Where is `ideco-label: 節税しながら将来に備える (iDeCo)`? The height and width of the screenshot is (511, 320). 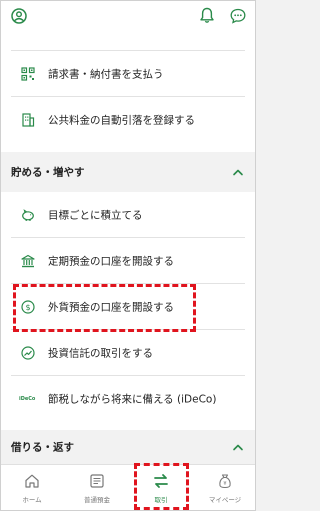
ideco-label: 節税しながら将来に備える (iDeCo) is located at coordinates (132, 399).